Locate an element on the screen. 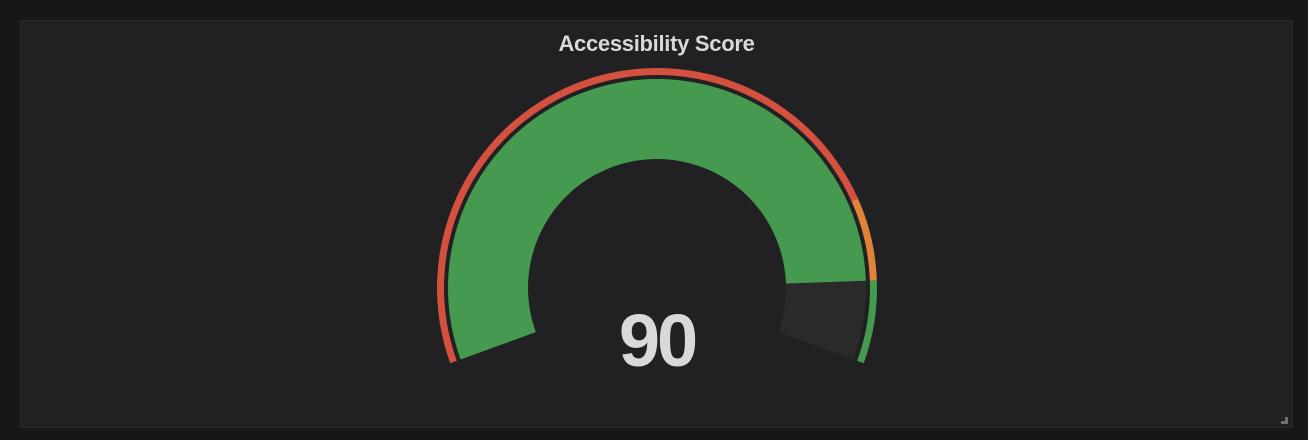 The width and height of the screenshot is (1308, 440). gauge-value-text: 90 is located at coordinates (657, 340).